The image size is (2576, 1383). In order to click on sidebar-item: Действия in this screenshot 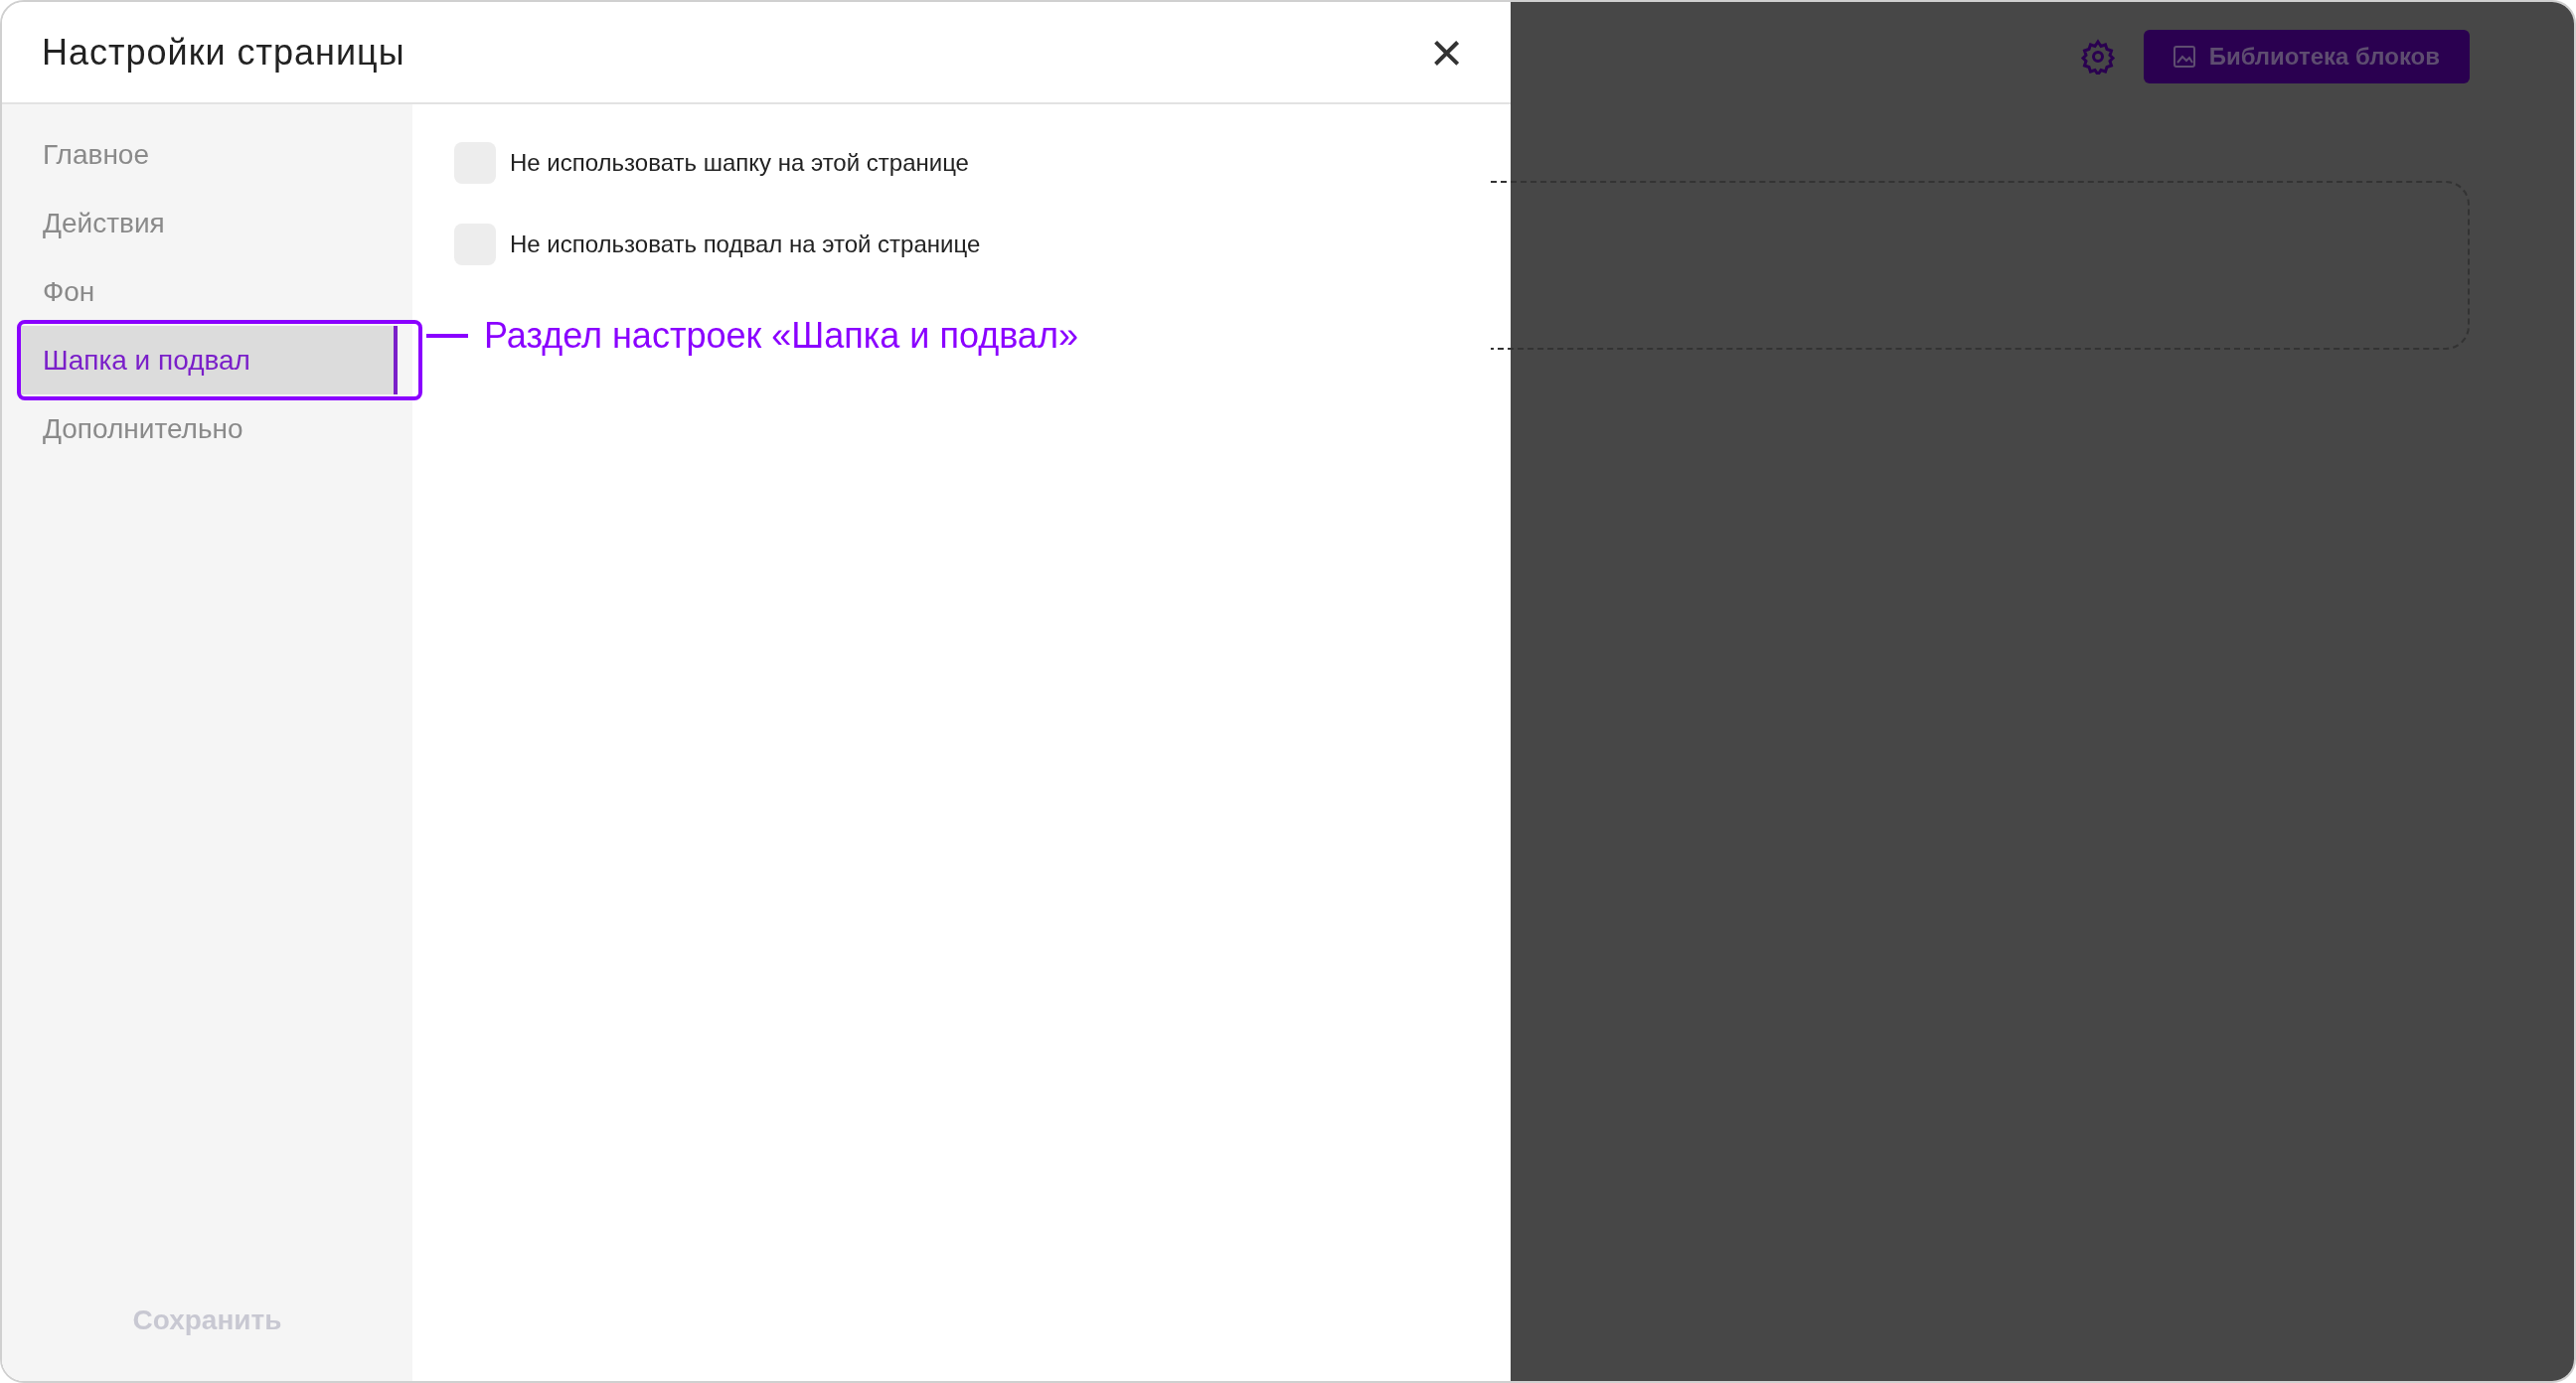, I will do `click(207, 223)`.